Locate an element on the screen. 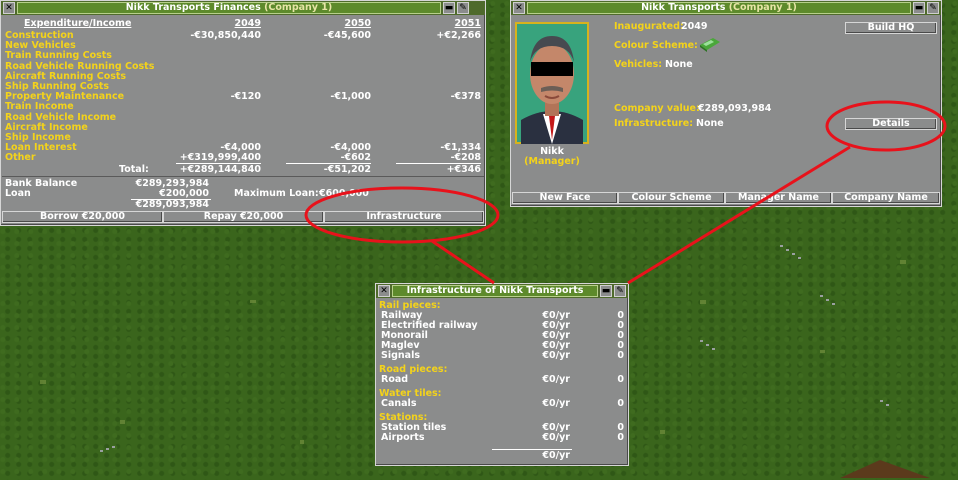  loan-label: Loan is located at coordinates (18, 193).